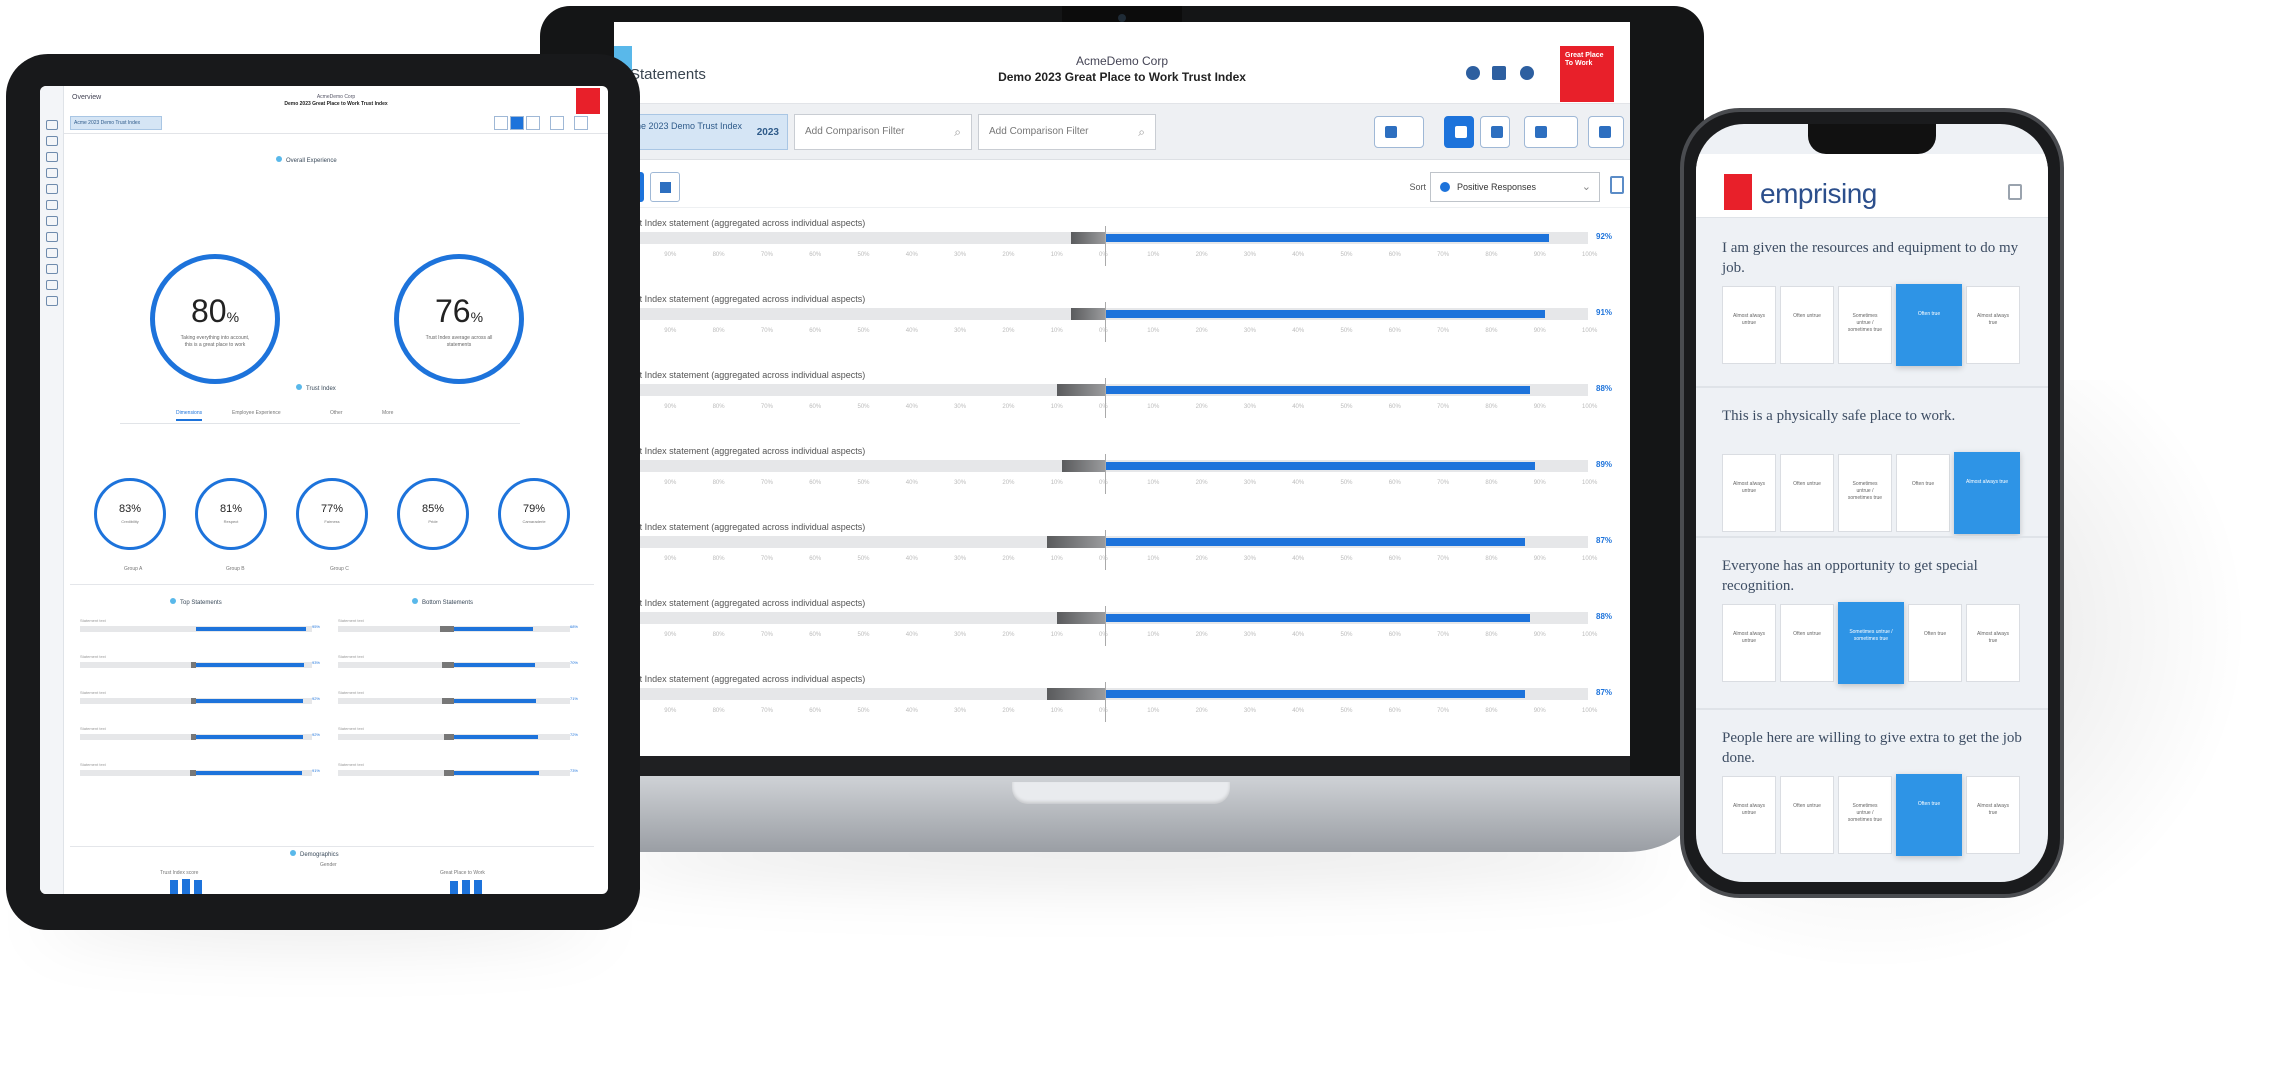  What do you see at coordinates (1459, 132) in the screenshot?
I see `view-toggle-button` at bounding box center [1459, 132].